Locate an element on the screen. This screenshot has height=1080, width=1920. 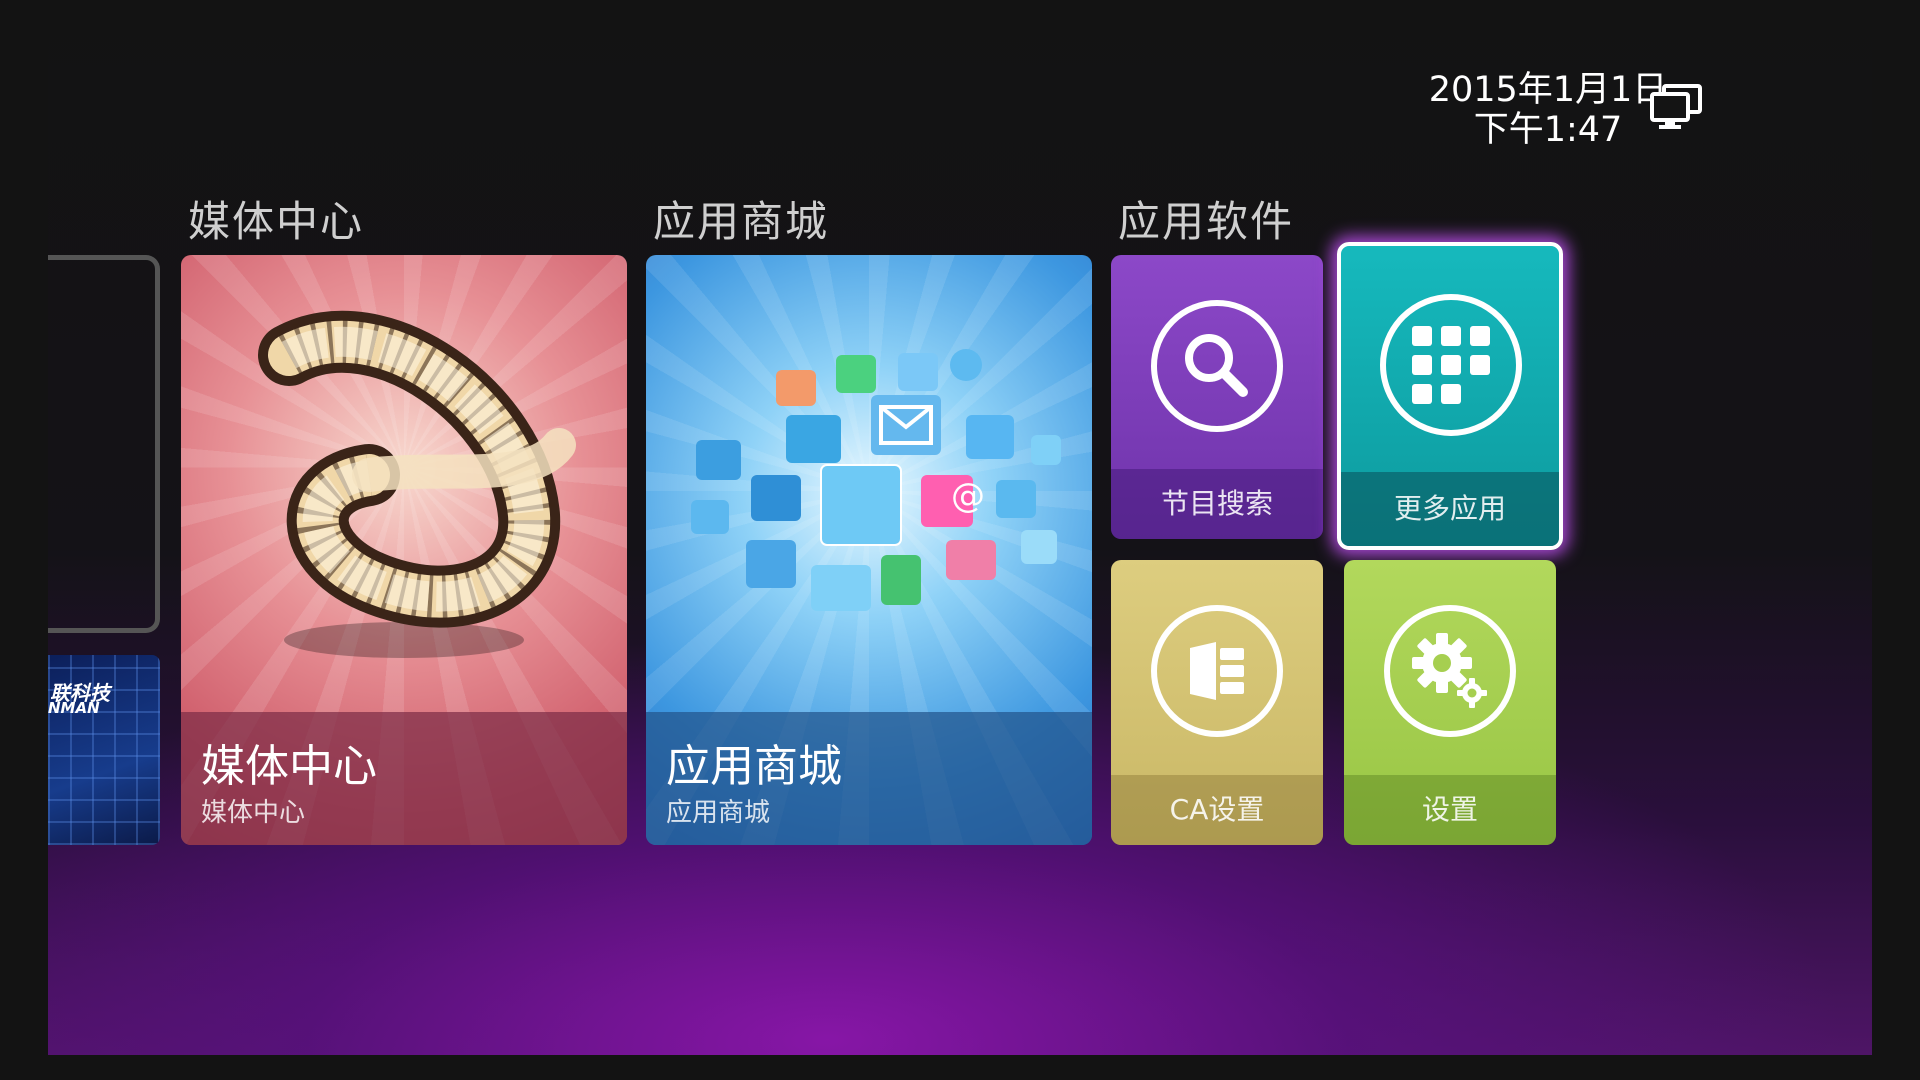
media-center-subtitle: 媒体中心 is located at coordinates (253, 813).